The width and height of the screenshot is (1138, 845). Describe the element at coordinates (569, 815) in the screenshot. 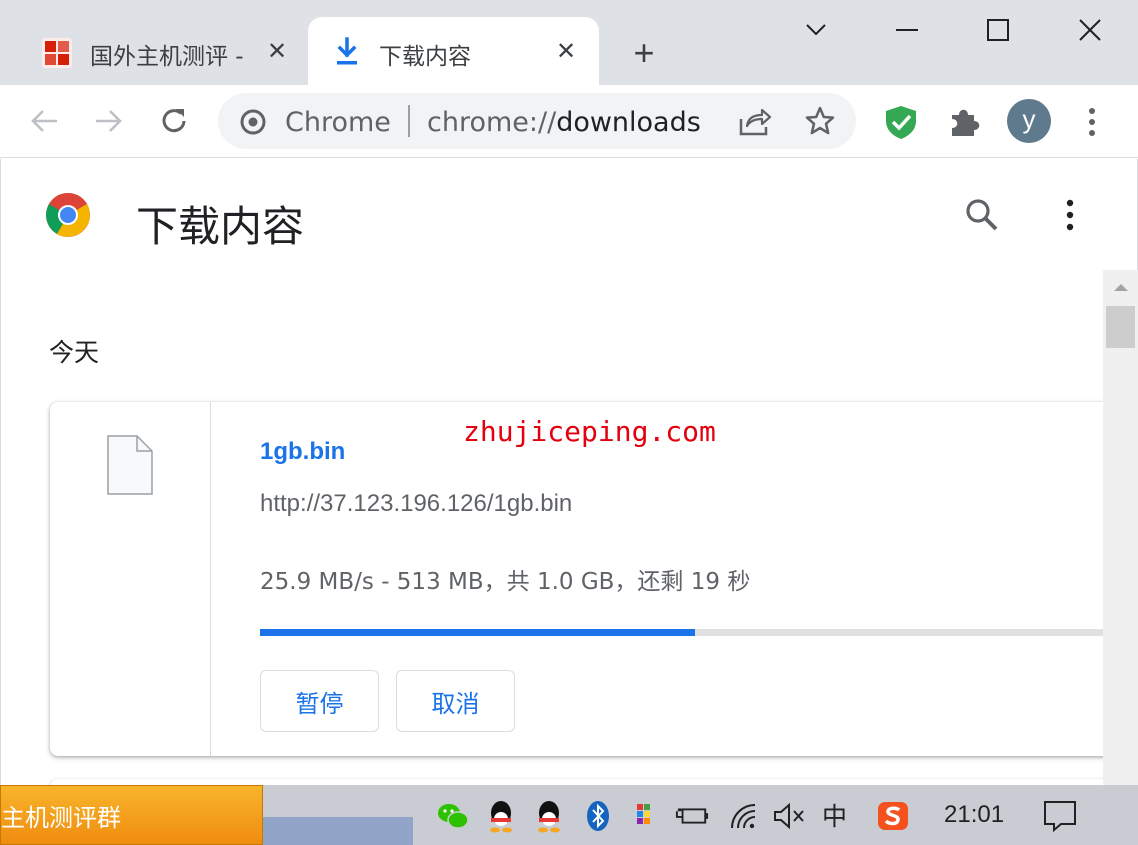

I see `taskbar: 主机测评群 中 21:01` at that location.